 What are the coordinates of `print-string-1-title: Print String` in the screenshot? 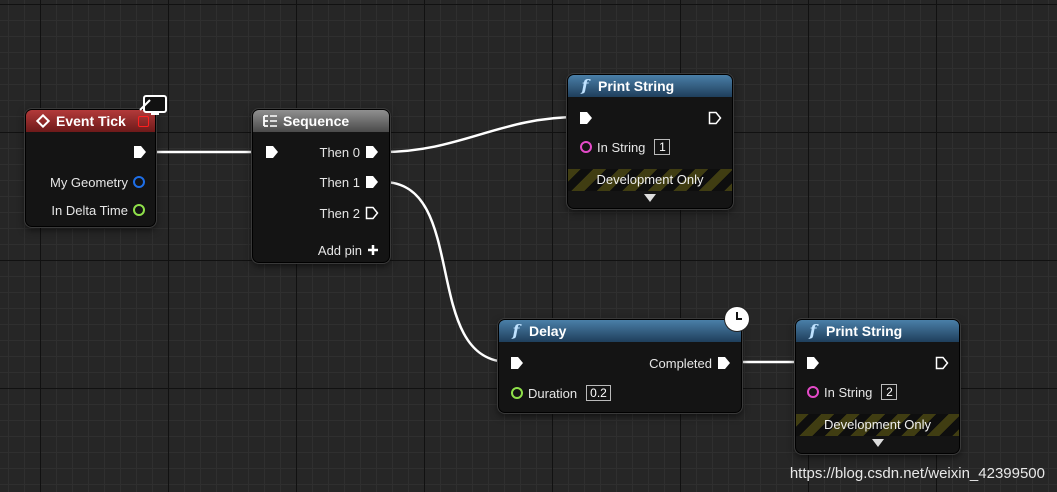 It's located at (636, 86).